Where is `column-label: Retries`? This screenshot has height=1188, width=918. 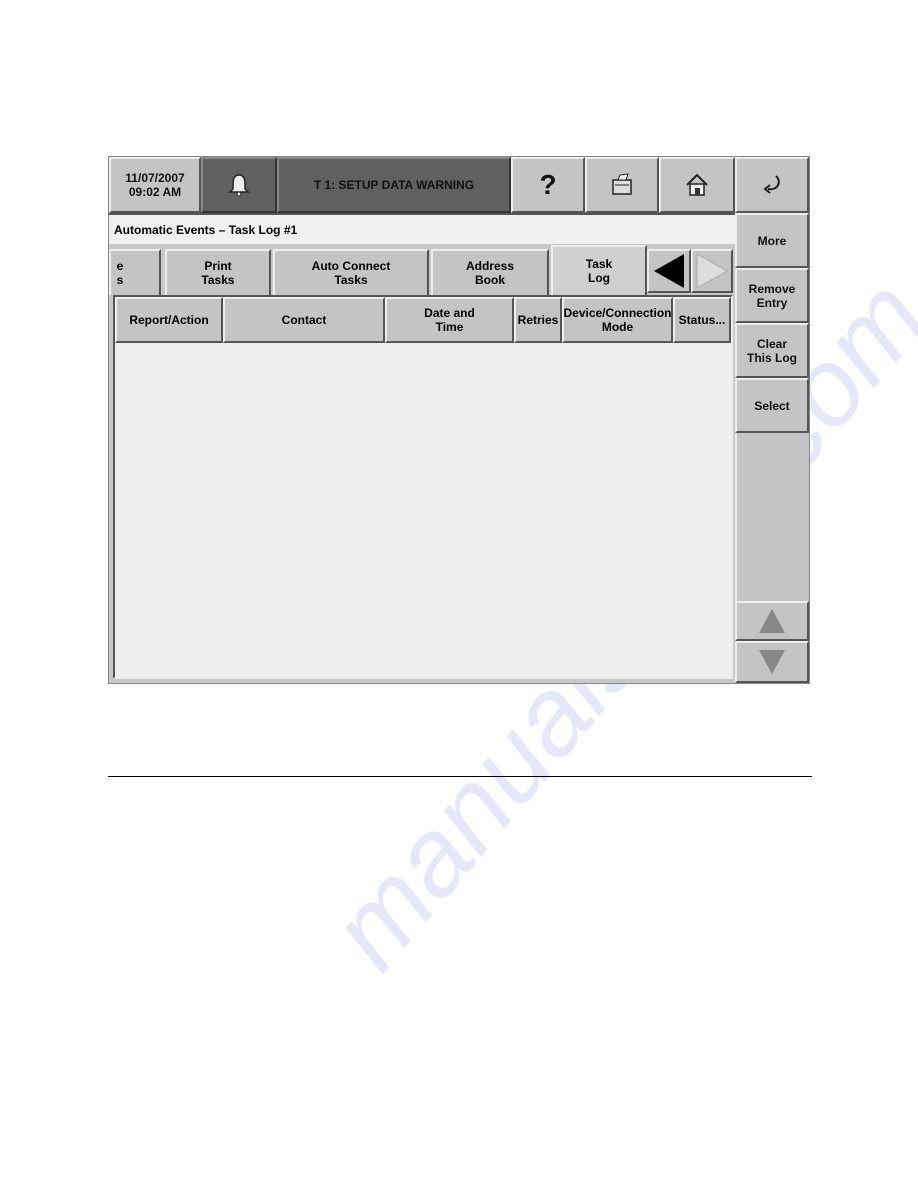 column-label: Retries is located at coordinates (538, 320).